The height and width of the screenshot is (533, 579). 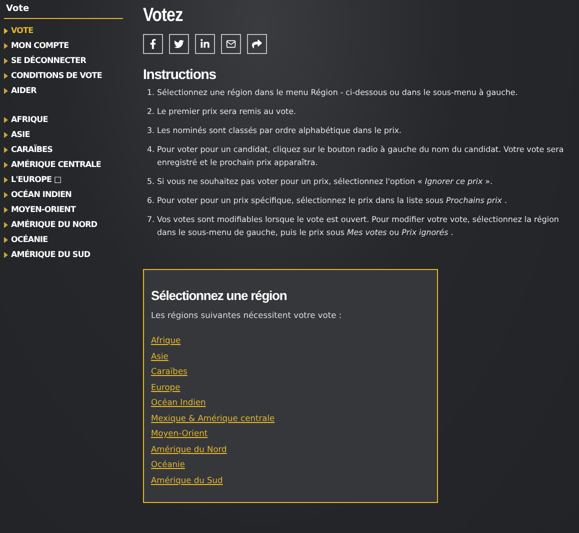 What do you see at coordinates (63, 60) in the screenshot?
I see `sidebar-item: SE DÉCONNECTER` at bounding box center [63, 60].